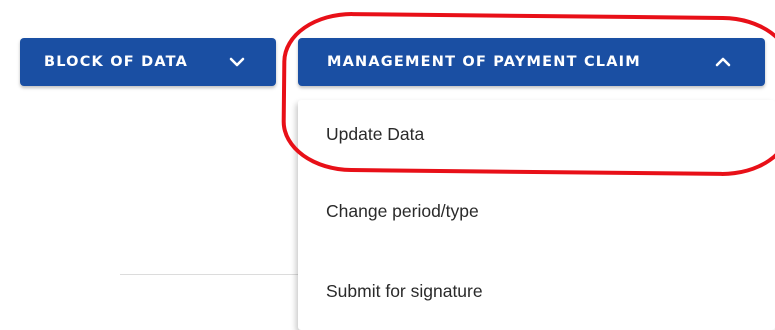  Describe the element at coordinates (484, 62) in the screenshot. I see `management-label: MANAGEMENT OF PAYMENT CLAIM` at that location.